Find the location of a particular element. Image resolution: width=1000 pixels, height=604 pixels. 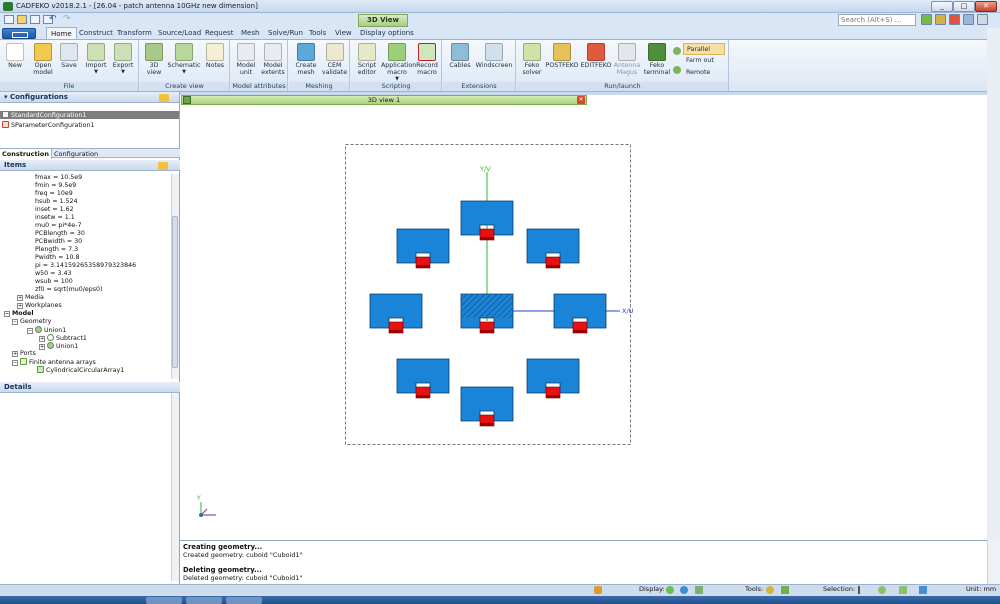

feko-solver-button: Feko solver is located at coordinates (532, 59).